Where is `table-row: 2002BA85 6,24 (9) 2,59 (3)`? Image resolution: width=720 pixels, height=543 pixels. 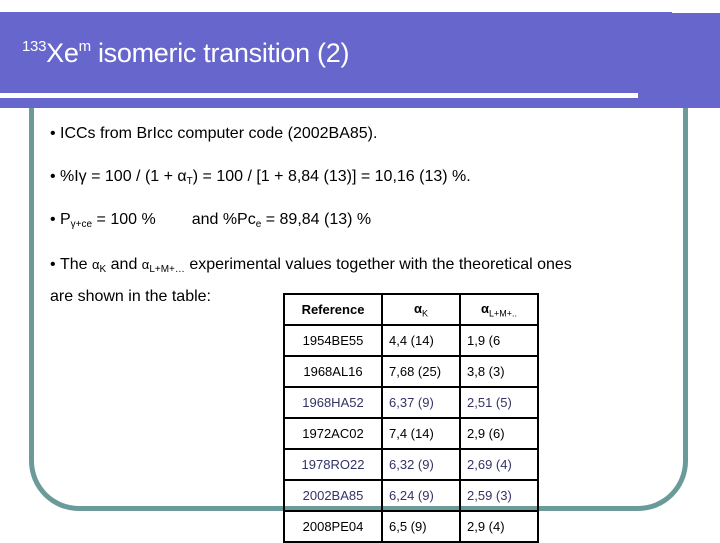 table-row: 2002BA85 6,24 (9) 2,59 (3) is located at coordinates (411, 495).